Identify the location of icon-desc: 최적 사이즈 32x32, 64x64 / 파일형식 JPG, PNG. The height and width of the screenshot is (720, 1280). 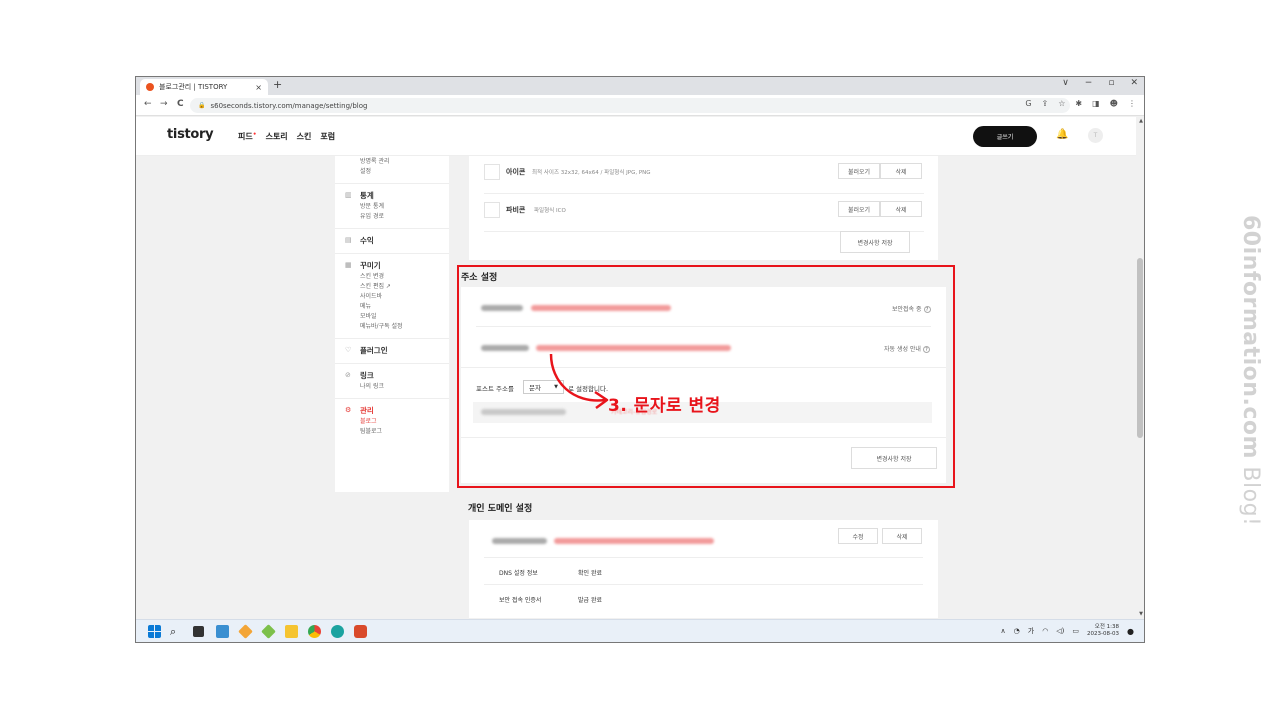
(591, 173).